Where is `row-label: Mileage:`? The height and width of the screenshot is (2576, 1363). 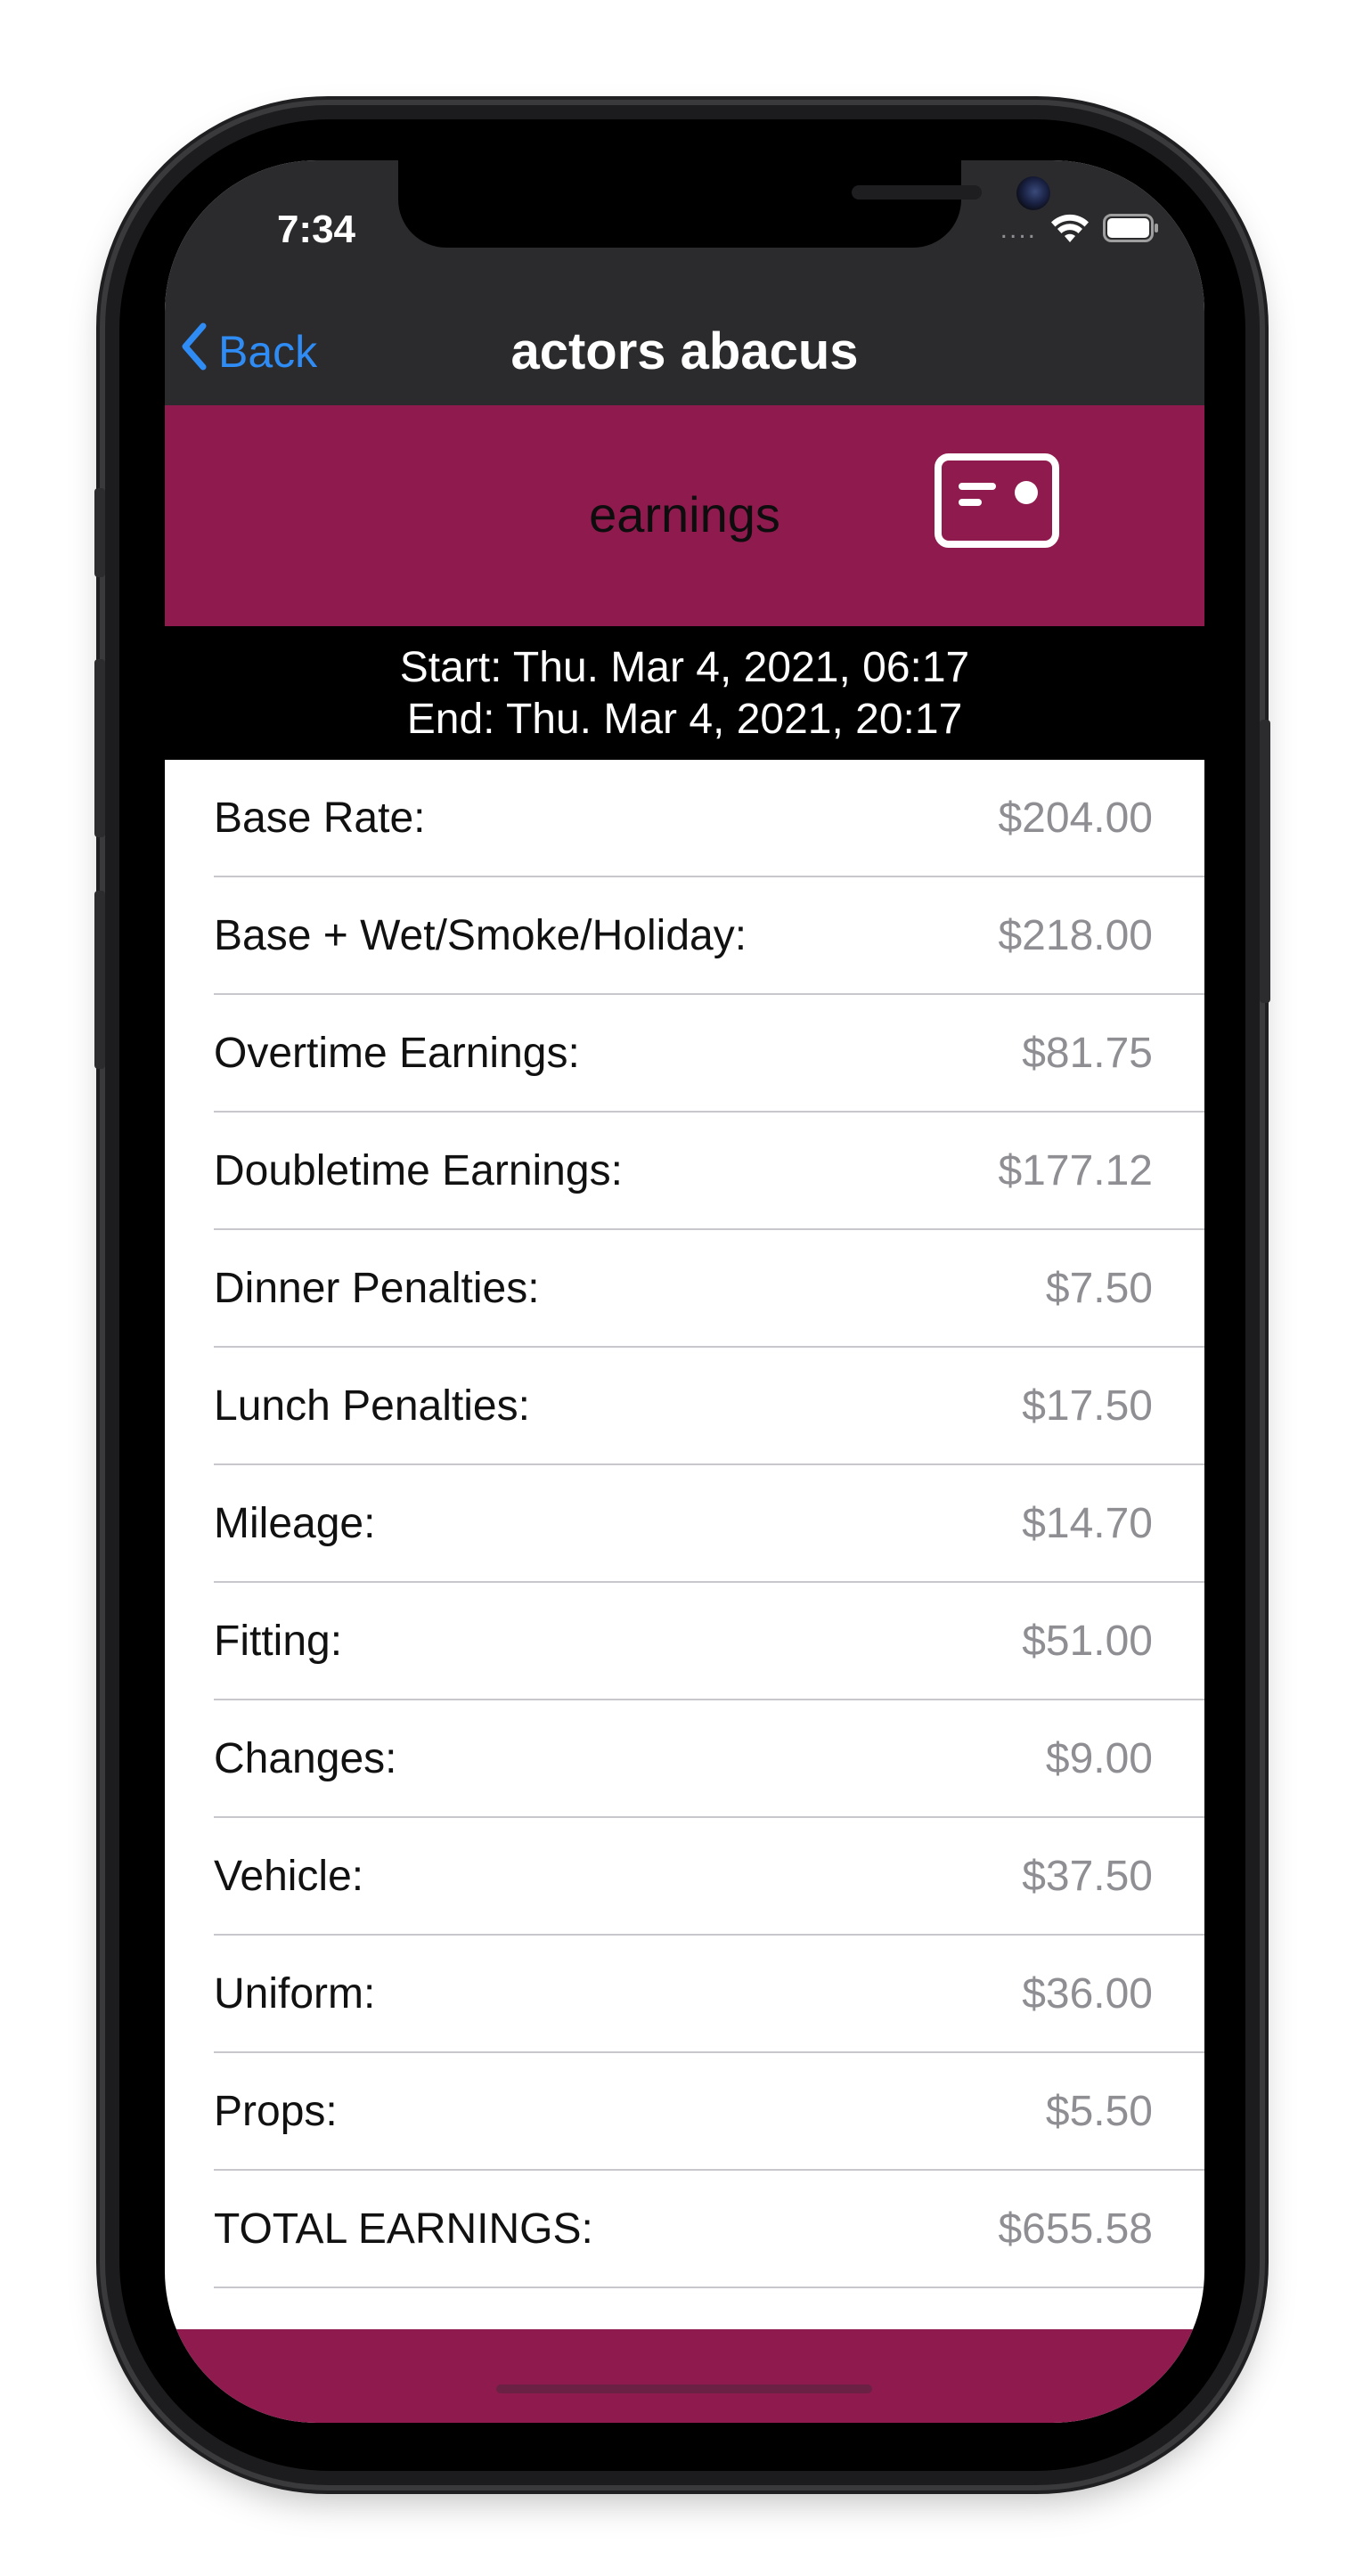
row-label: Mileage: is located at coordinates (295, 1523).